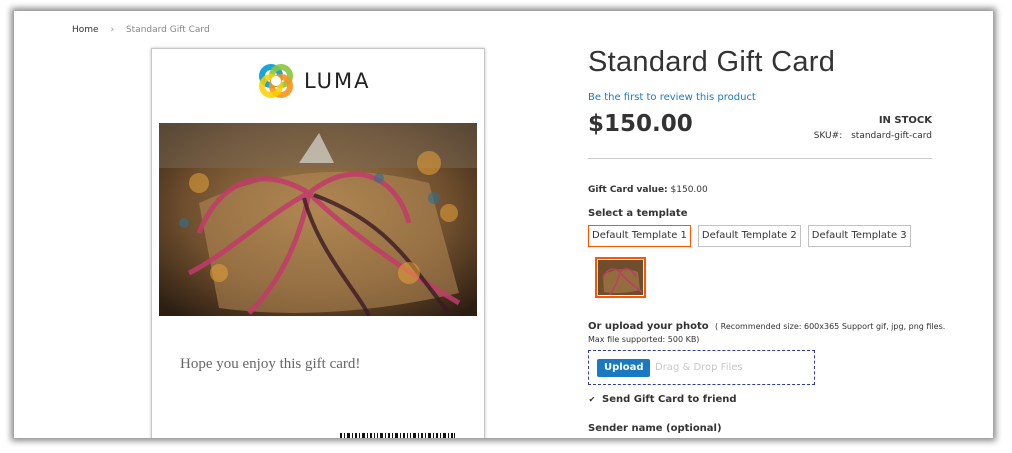 This screenshot has height=453, width=1012. Describe the element at coordinates (638, 213) in the screenshot. I see `template-select-label: Select a template` at that location.